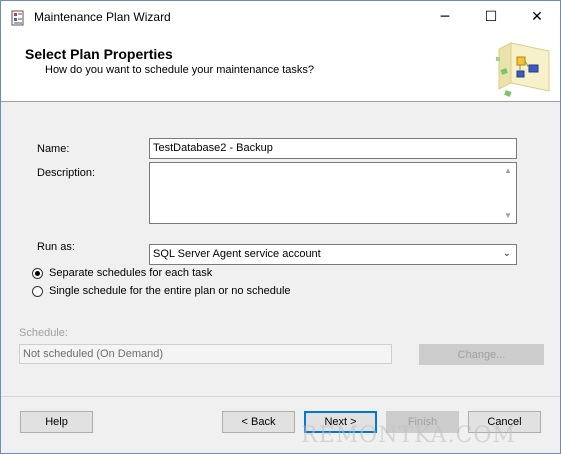  What do you see at coordinates (102, 17) in the screenshot?
I see `window-title: Maintenance Plan Wizard` at bounding box center [102, 17].